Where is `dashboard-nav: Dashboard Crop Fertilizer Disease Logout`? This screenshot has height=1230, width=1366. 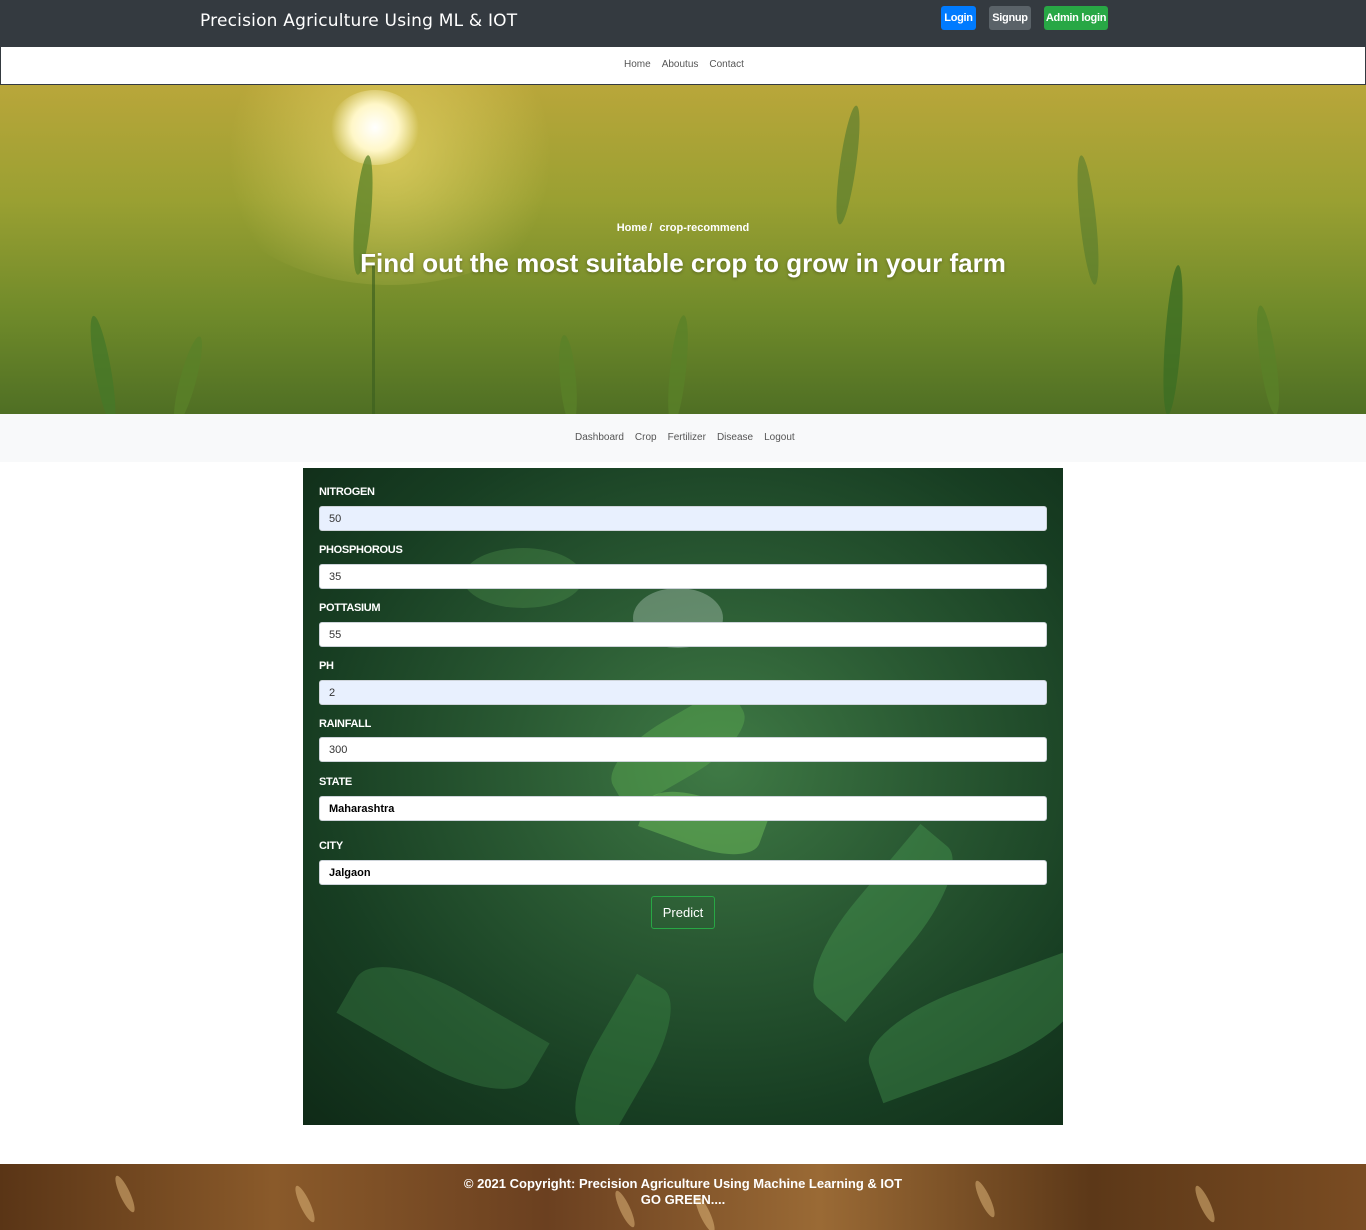
dashboard-nav: Dashboard Crop Fertilizer Disease Logout is located at coordinates (683, 438).